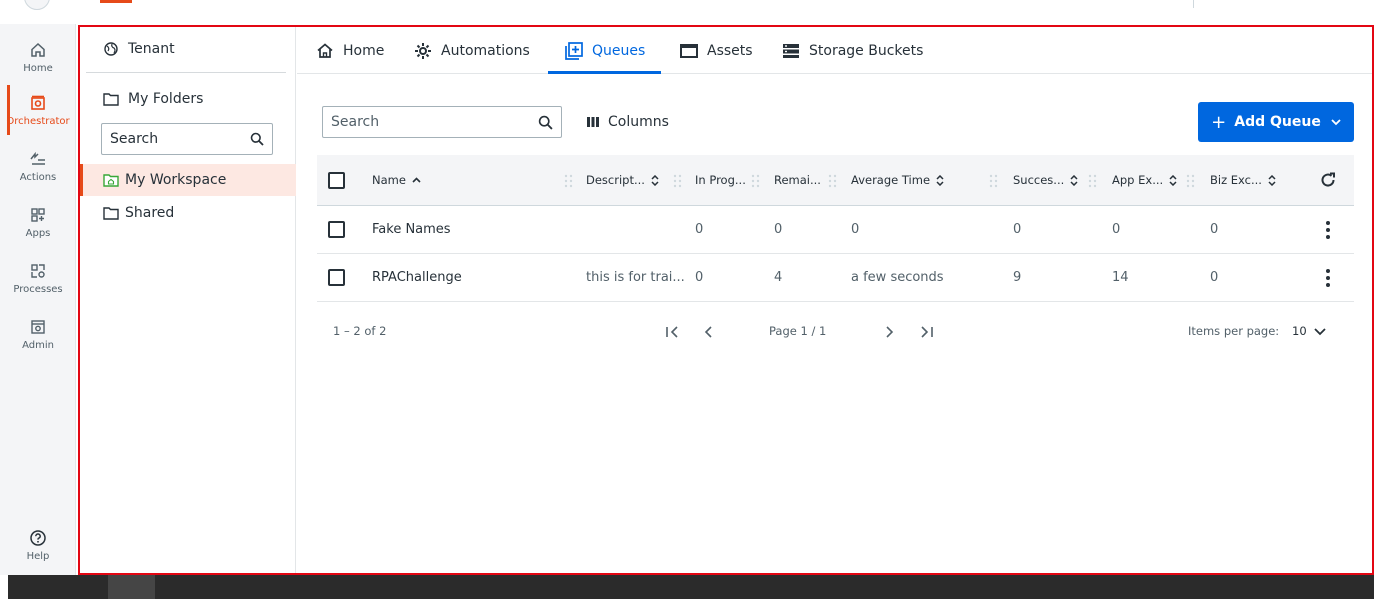 The width and height of the screenshot is (1382, 599). Describe the element at coordinates (1193, 4) in the screenshot. I see `top-divider` at that location.